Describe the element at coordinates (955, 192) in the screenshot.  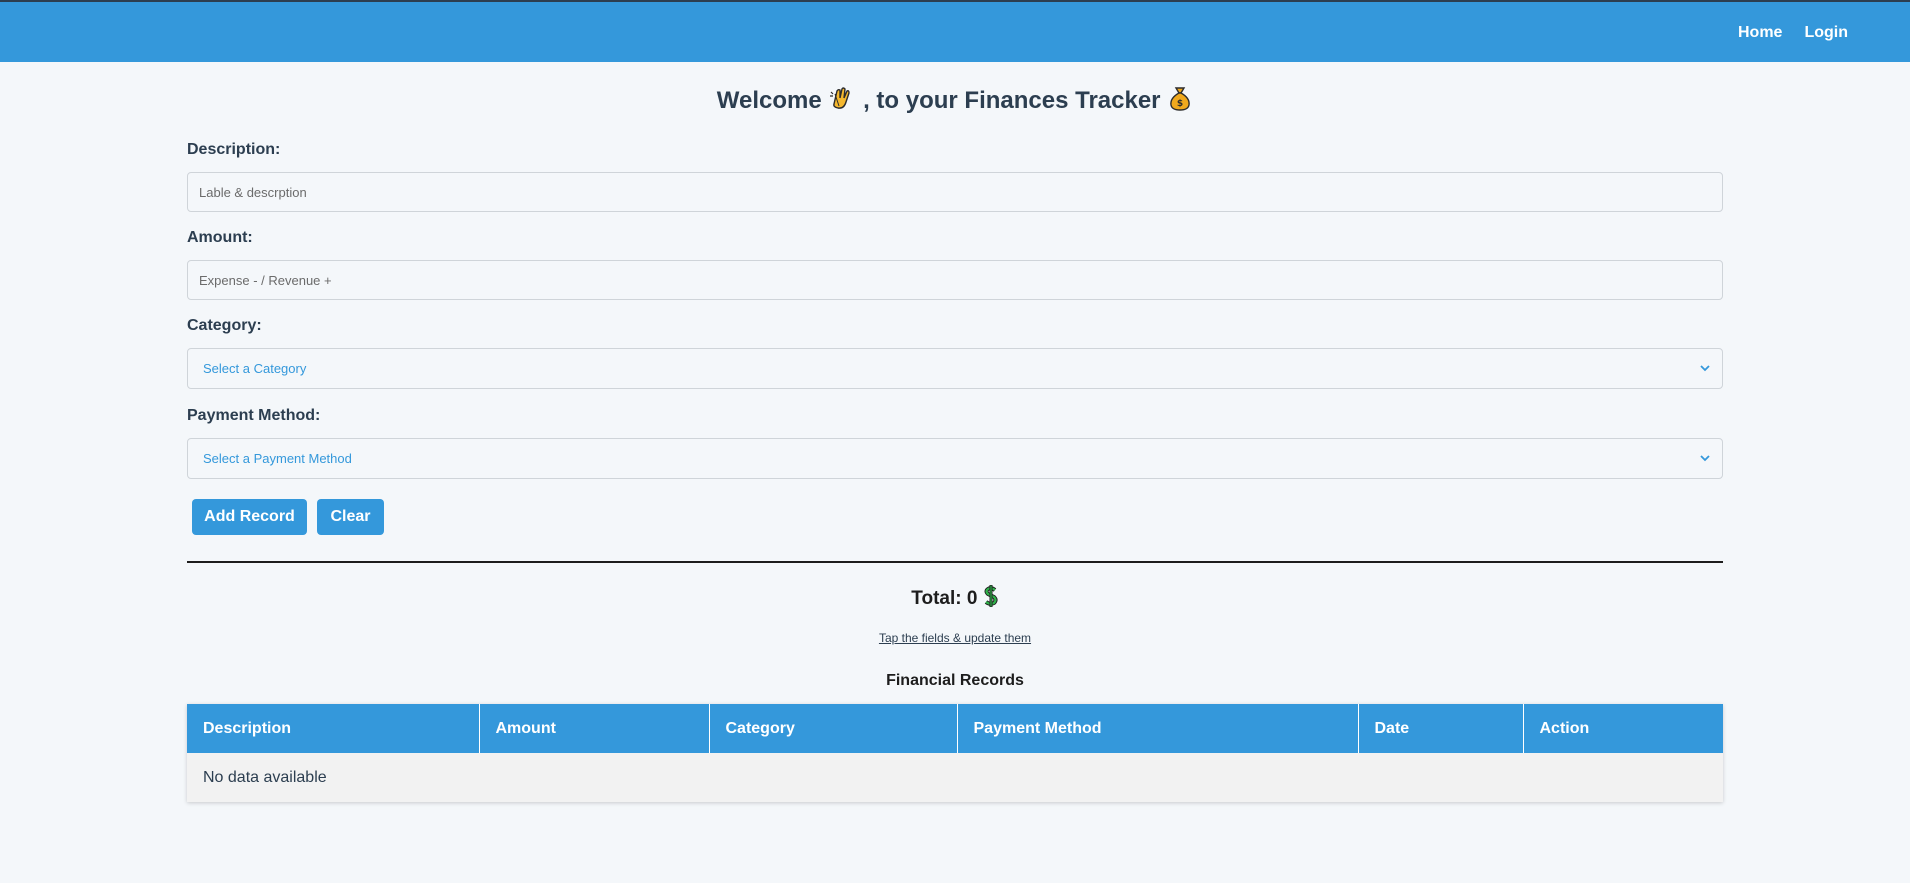
I see `description-input` at that location.